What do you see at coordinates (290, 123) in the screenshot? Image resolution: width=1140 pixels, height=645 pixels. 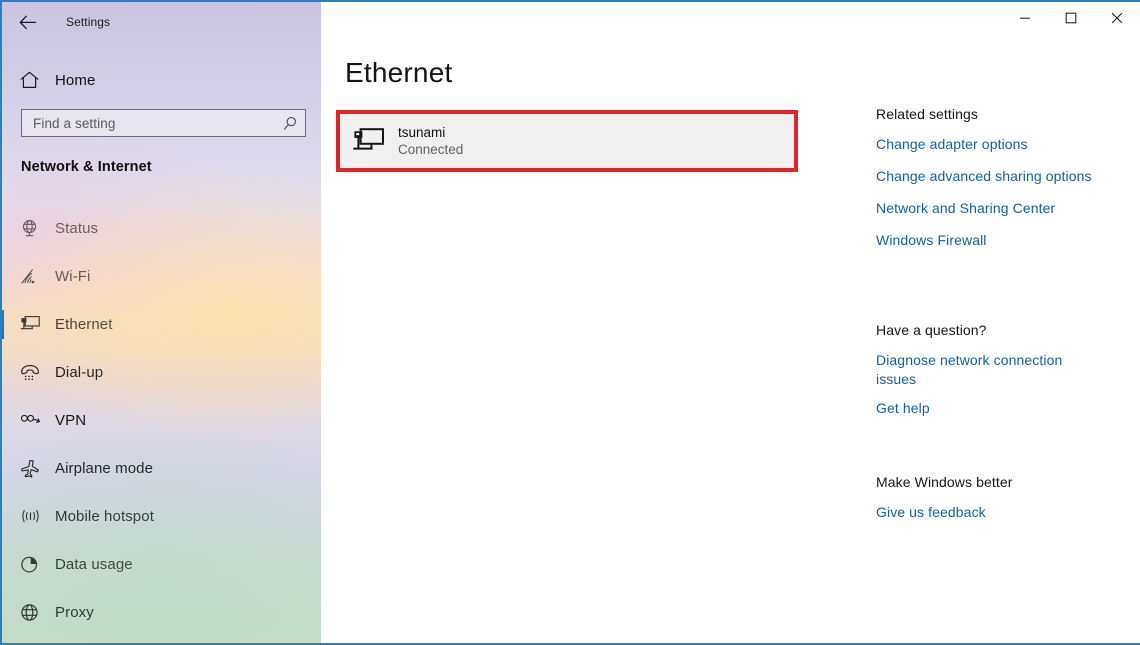 I see `search-icon` at bounding box center [290, 123].